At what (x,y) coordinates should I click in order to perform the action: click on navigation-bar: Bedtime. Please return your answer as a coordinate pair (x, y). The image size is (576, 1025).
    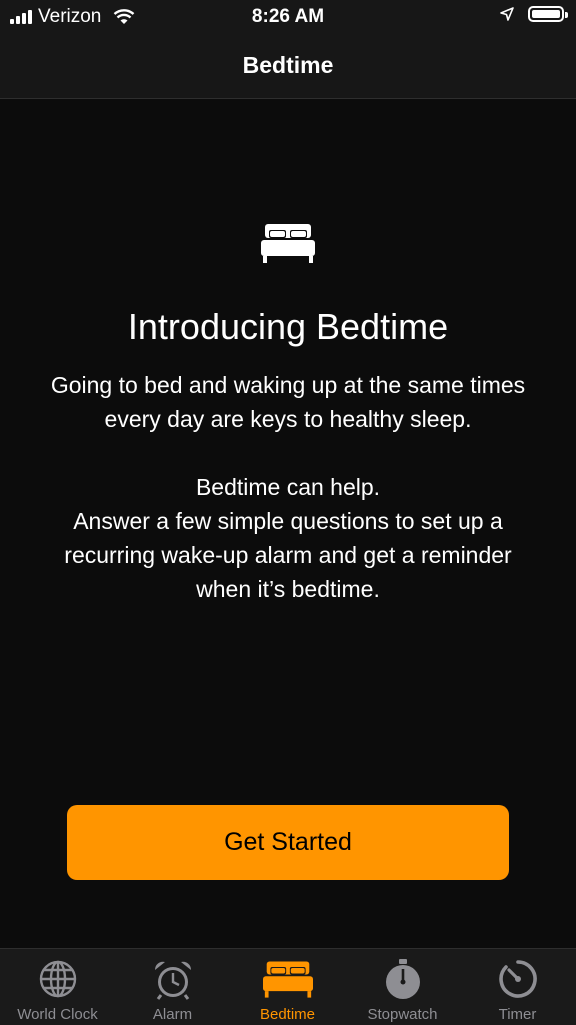
    Looking at the image, I should click on (288, 66).